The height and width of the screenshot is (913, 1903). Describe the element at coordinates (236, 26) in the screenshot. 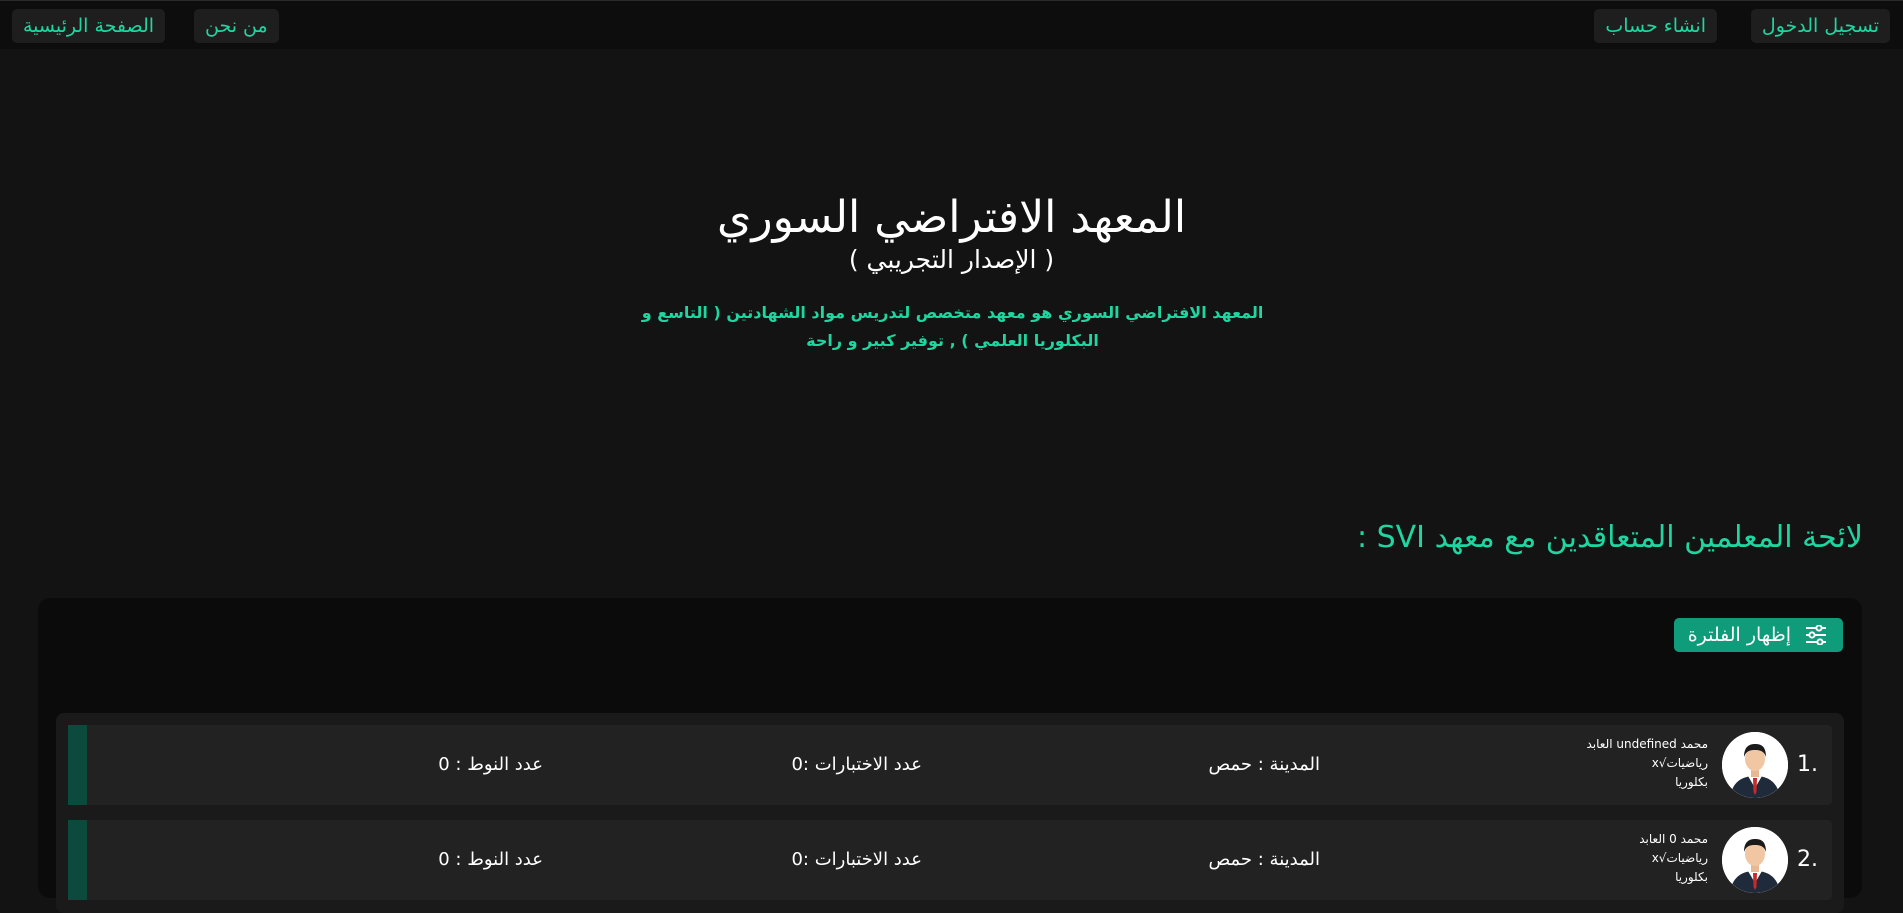

I see `about-button: من نحن` at that location.